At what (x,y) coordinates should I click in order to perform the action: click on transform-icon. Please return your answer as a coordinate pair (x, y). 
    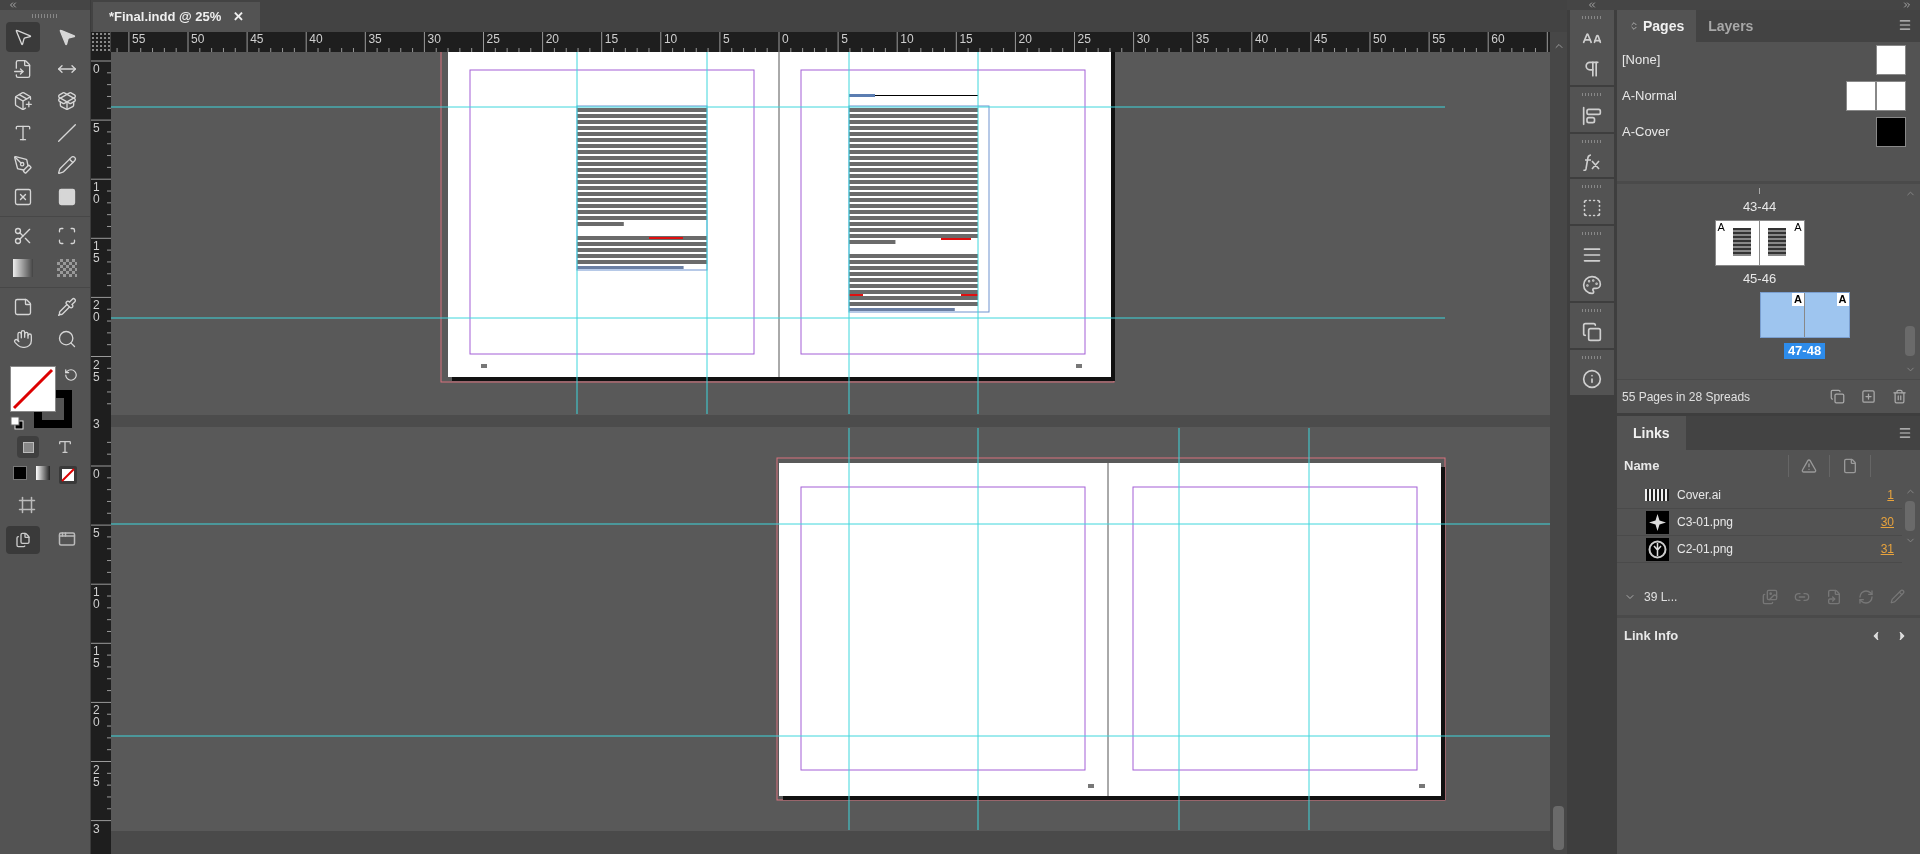
    Looking at the image, I should click on (1592, 208).